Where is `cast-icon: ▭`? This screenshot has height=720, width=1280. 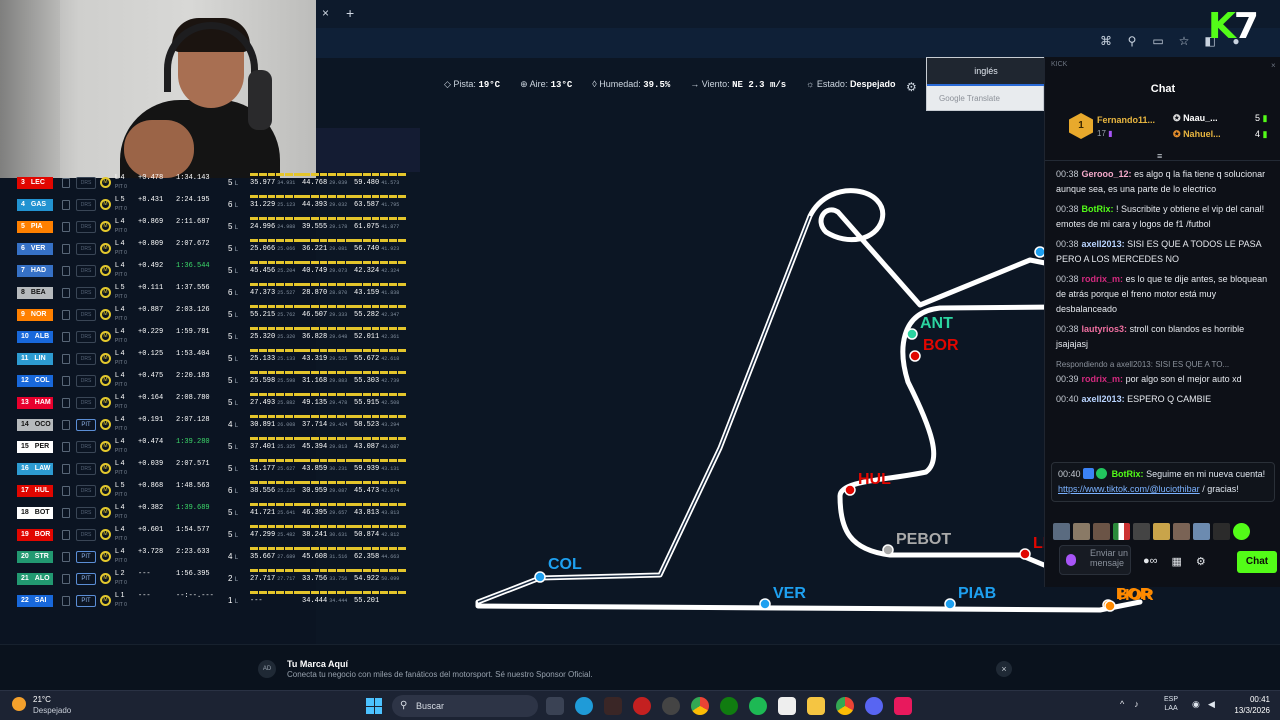
cast-icon: ▭ is located at coordinates (1158, 41).